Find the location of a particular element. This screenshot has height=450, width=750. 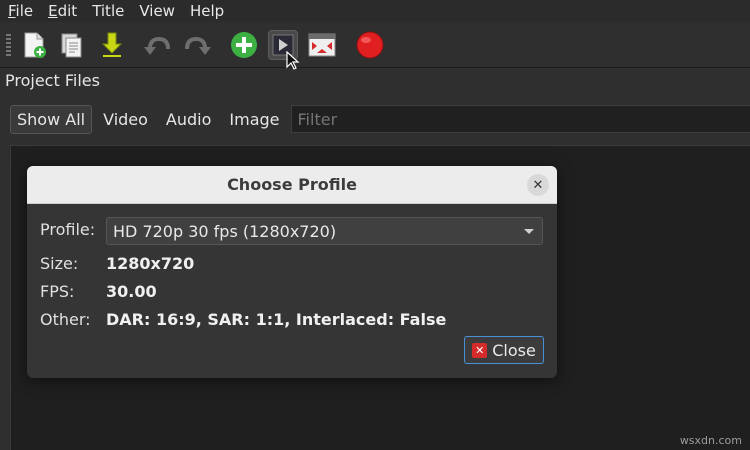

other-value: DAR: 16:9, SAR: 1:1, Interlaced: False is located at coordinates (276, 319).